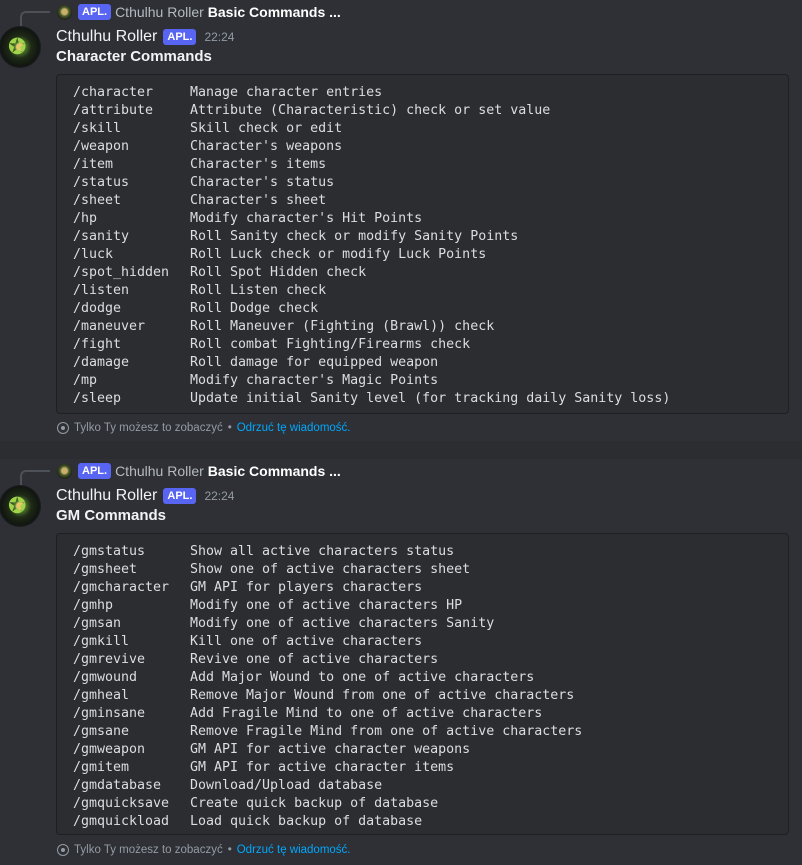 This screenshot has height=865, width=802. Describe the element at coordinates (266, 146) in the screenshot. I see `command-description: Character's weapons` at that location.